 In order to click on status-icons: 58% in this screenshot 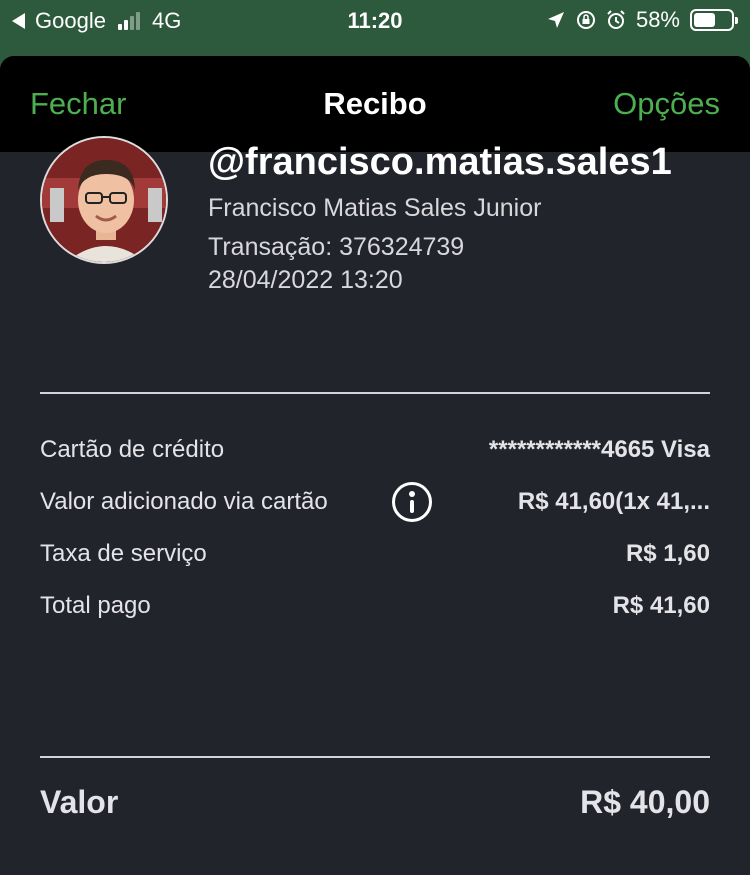, I will do `click(642, 20)`.